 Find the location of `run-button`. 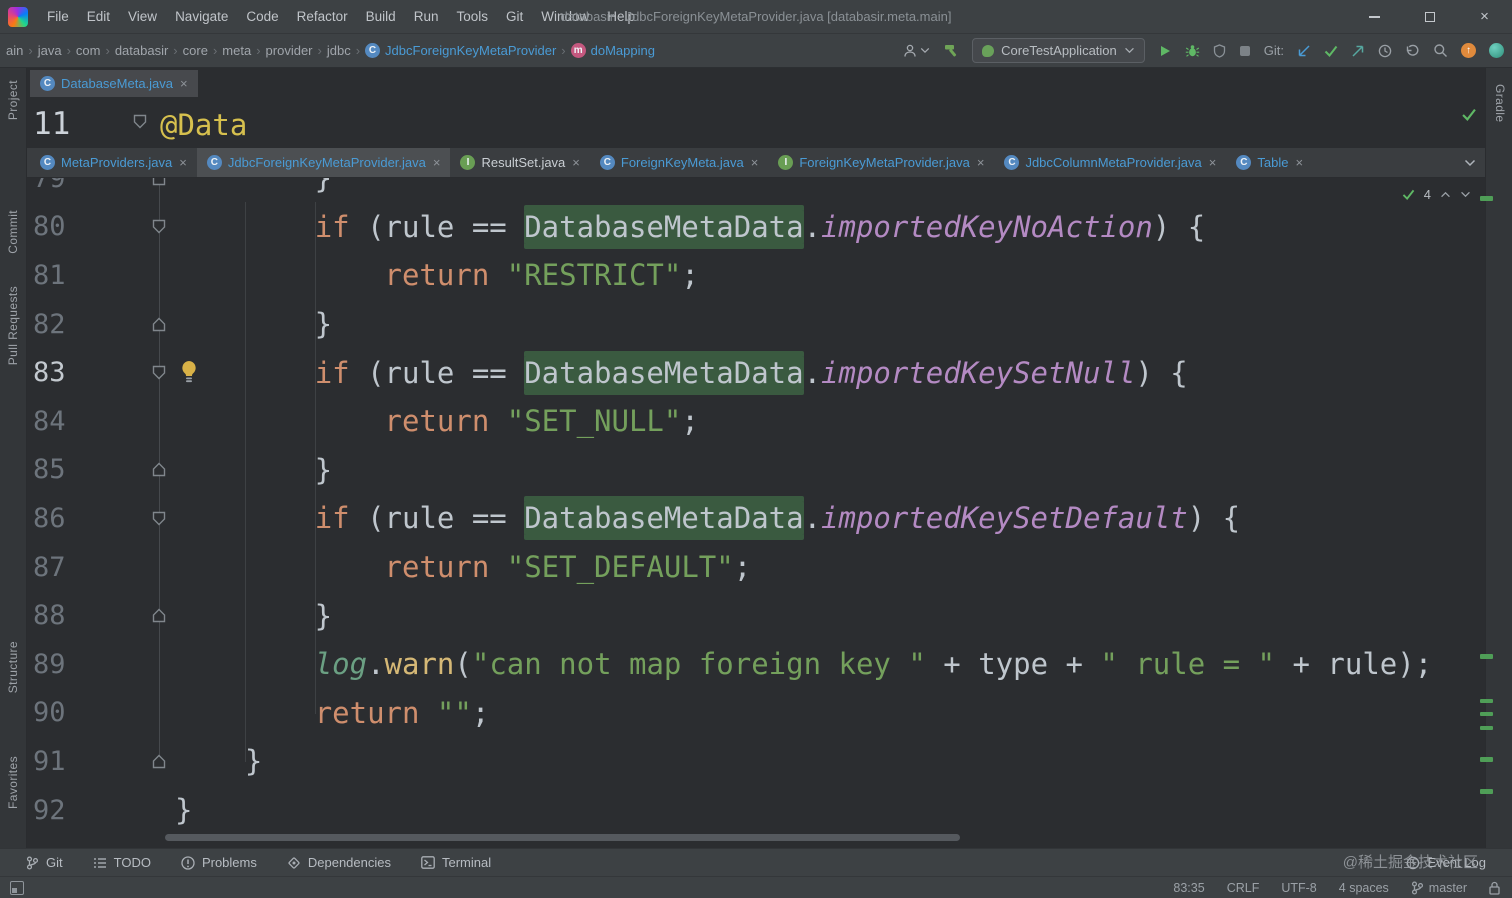

run-button is located at coordinates (1165, 51).